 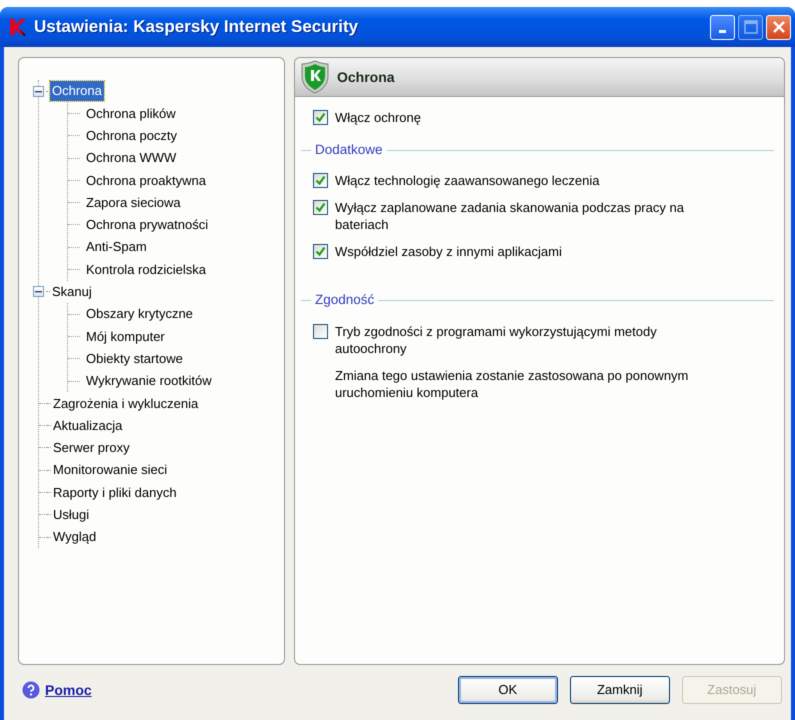 What do you see at coordinates (31, 690) in the screenshot?
I see `help-icon` at bounding box center [31, 690].